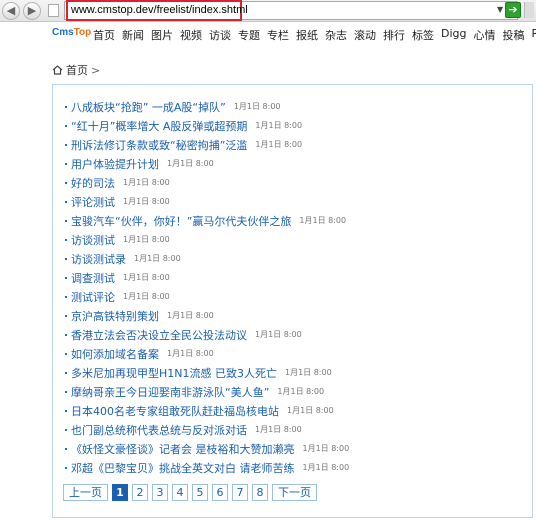 This screenshot has height=521, width=536. What do you see at coordinates (180, 492) in the screenshot?
I see `page-number-button: 4` at bounding box center [180, 492].